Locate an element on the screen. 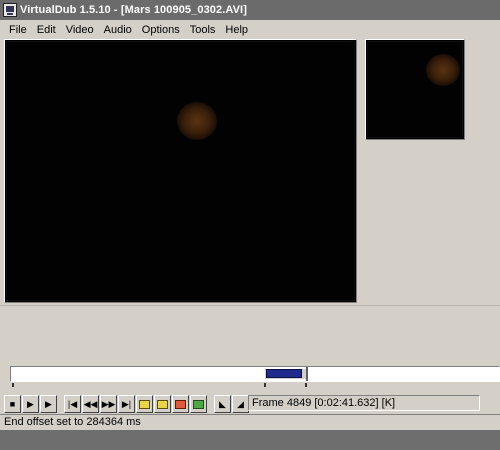 This screenshot has height=450, width=500. scene-forward-icon is located at coordinates (198, 404).